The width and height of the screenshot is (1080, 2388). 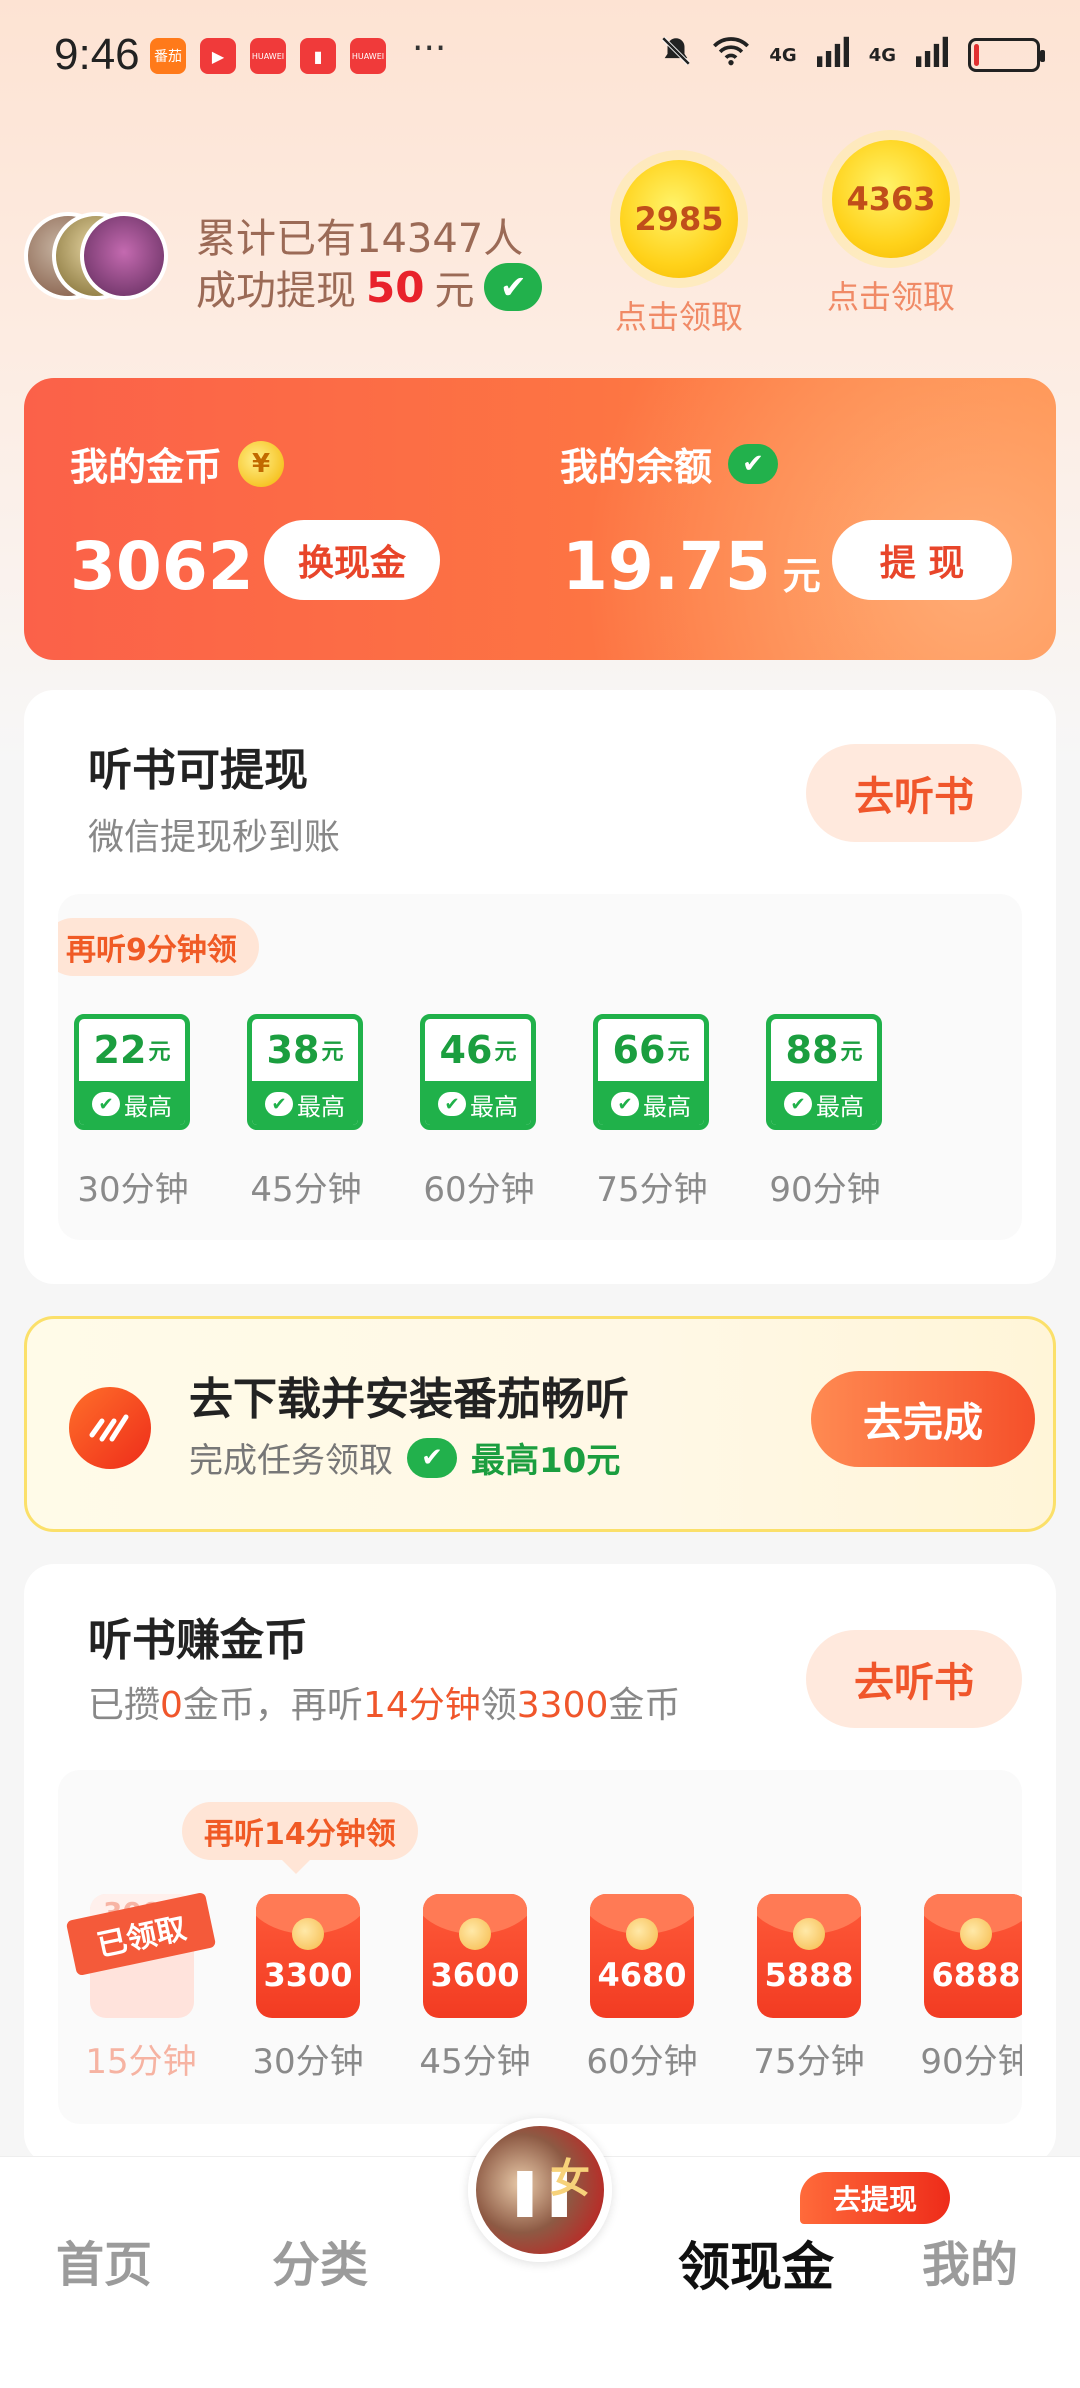 What do you see at coordinates (168, 56) in the screenshot?
I see `fanqie-app-icon: 番茄` at bounding box center [168, 56].